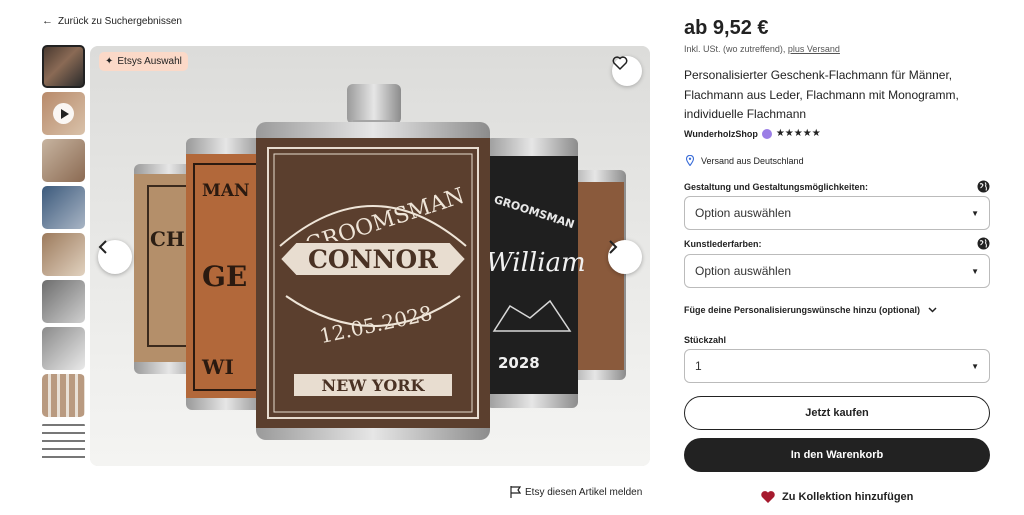 This screenshot has width=1024, height=515. Describe the element at coordinates (752, 160) in the screenshot. I see `ships-from-label: Versand aus Deutschland` at that location.